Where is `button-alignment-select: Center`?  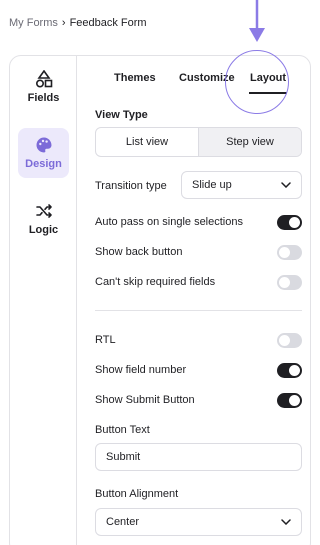 button-alignment-select: Center is located at coordinates (198, 522).